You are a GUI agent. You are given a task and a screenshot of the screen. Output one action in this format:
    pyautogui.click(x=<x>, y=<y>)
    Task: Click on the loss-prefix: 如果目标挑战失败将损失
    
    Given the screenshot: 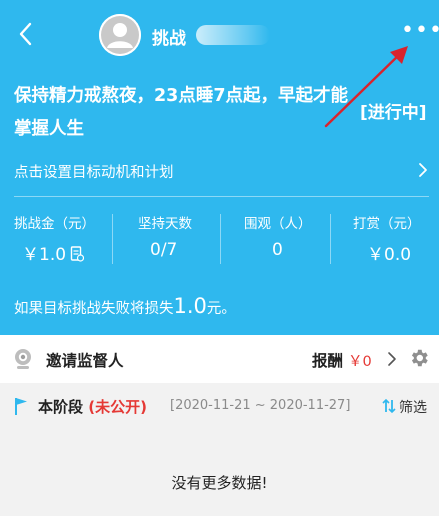 What is the action you would take?
    pyautogui.click(x=94, y=309)
    